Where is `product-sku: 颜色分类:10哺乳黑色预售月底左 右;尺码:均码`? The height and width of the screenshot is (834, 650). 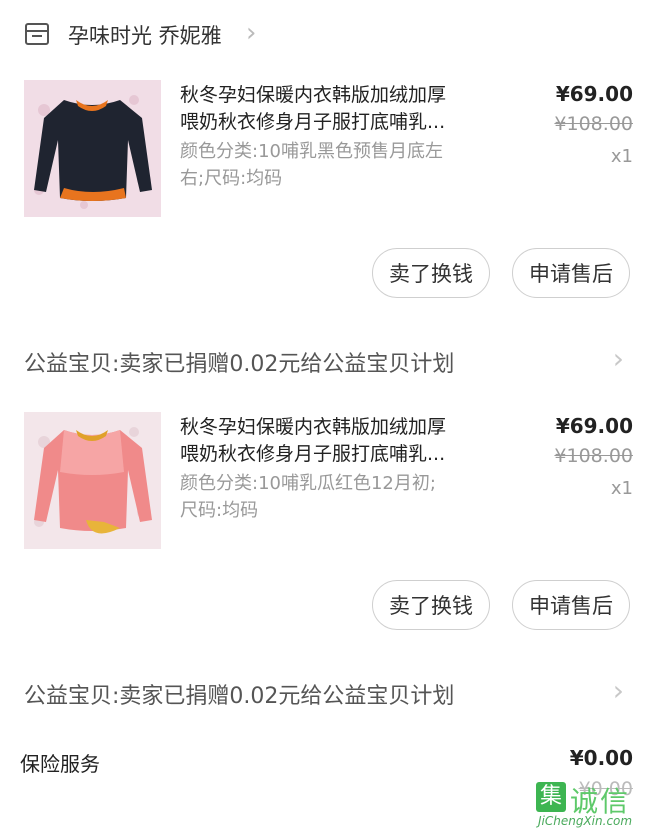 product-sku: 颜色分类:10哺乳黑色预售月底左 右;尺码:均码 is located at coordinates (311, 165).